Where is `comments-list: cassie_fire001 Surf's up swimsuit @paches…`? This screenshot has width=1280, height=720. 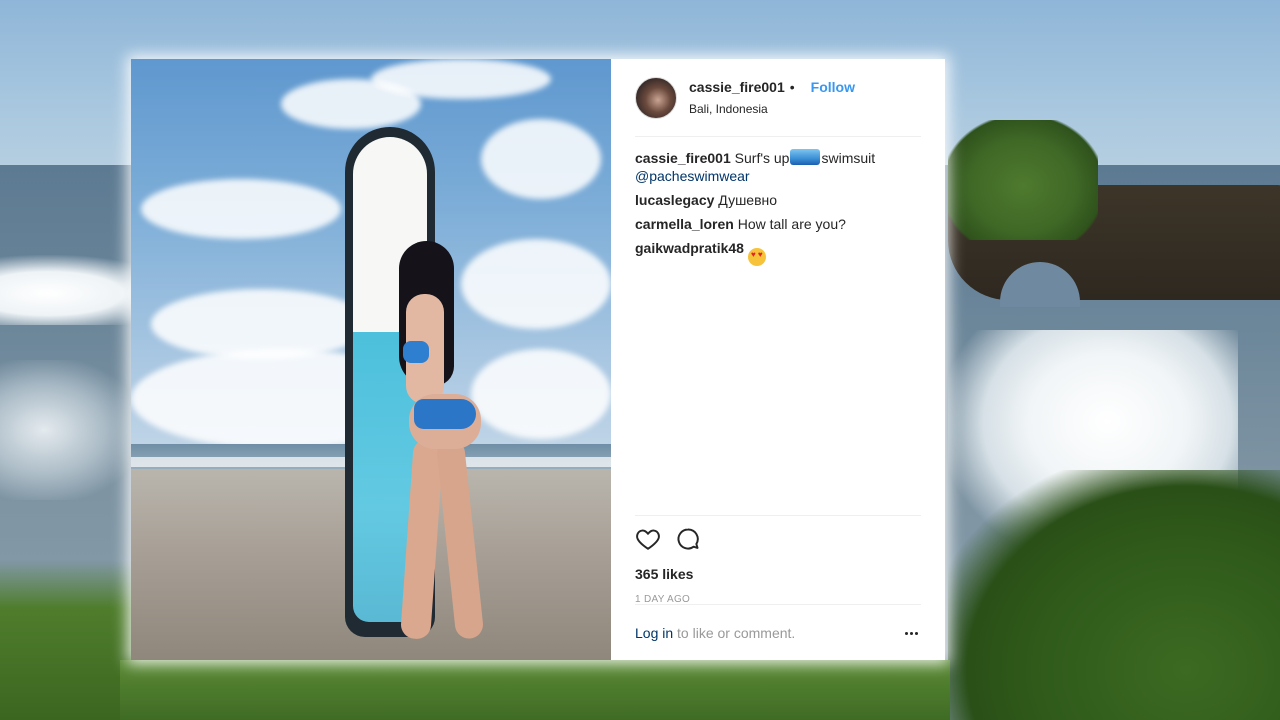 comments-list: cassie_fire001 Surf's up swimsuit @paches… is located at coordinates (780, 210).